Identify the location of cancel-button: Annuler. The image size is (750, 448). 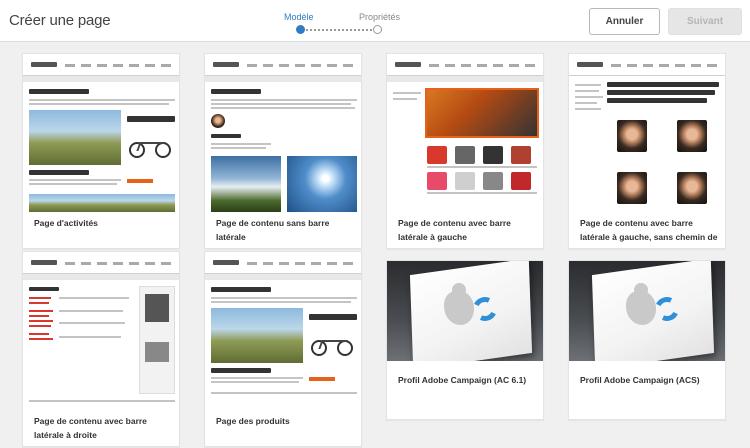
(624, 21).